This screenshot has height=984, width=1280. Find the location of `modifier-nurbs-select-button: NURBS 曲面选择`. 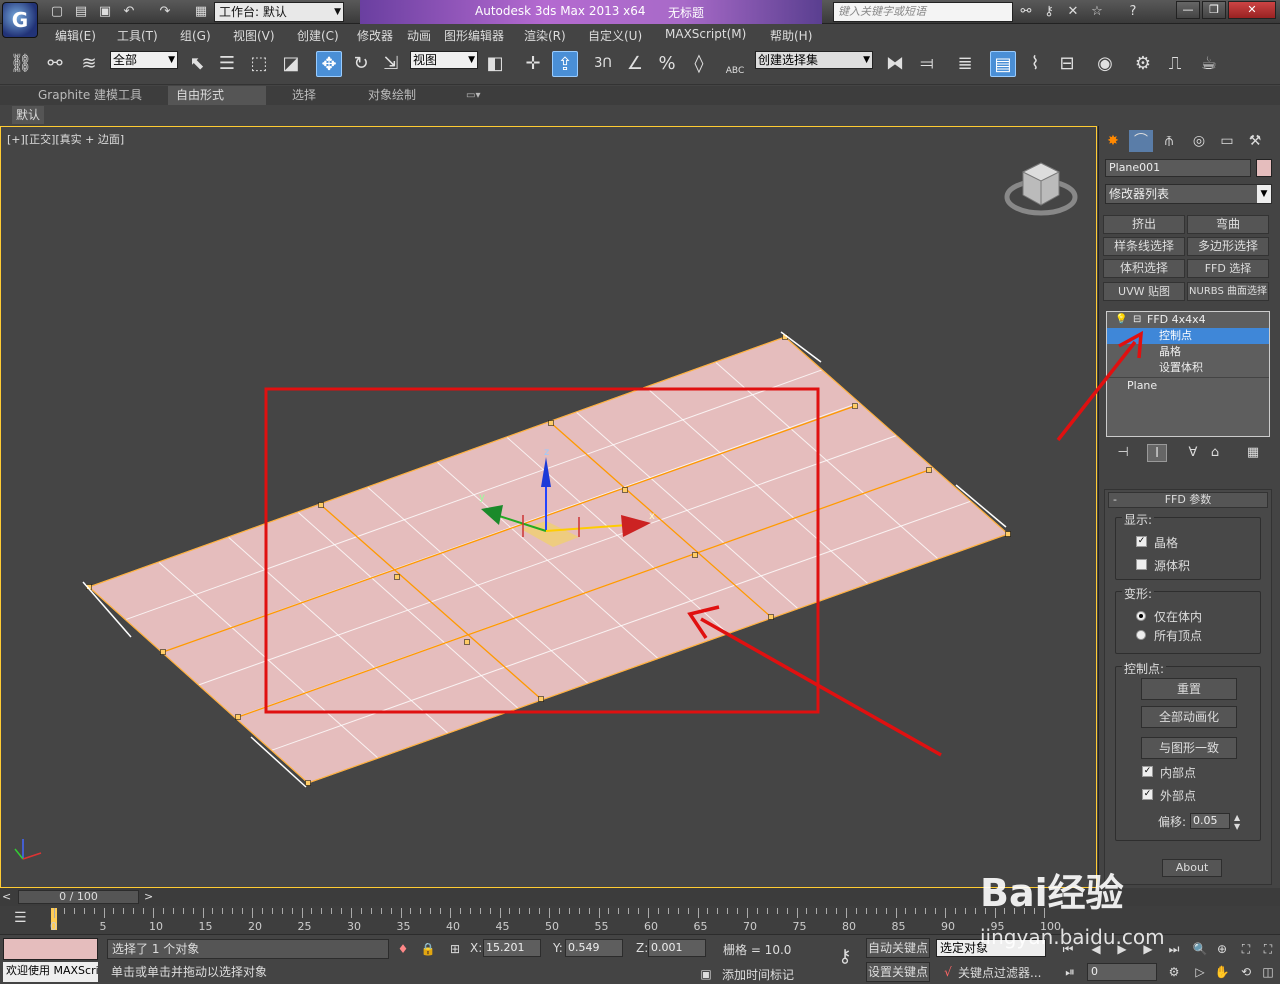

modifier-nurbs-select-button: NURBS 曲面选择 is located at coordinates (1228, 291).